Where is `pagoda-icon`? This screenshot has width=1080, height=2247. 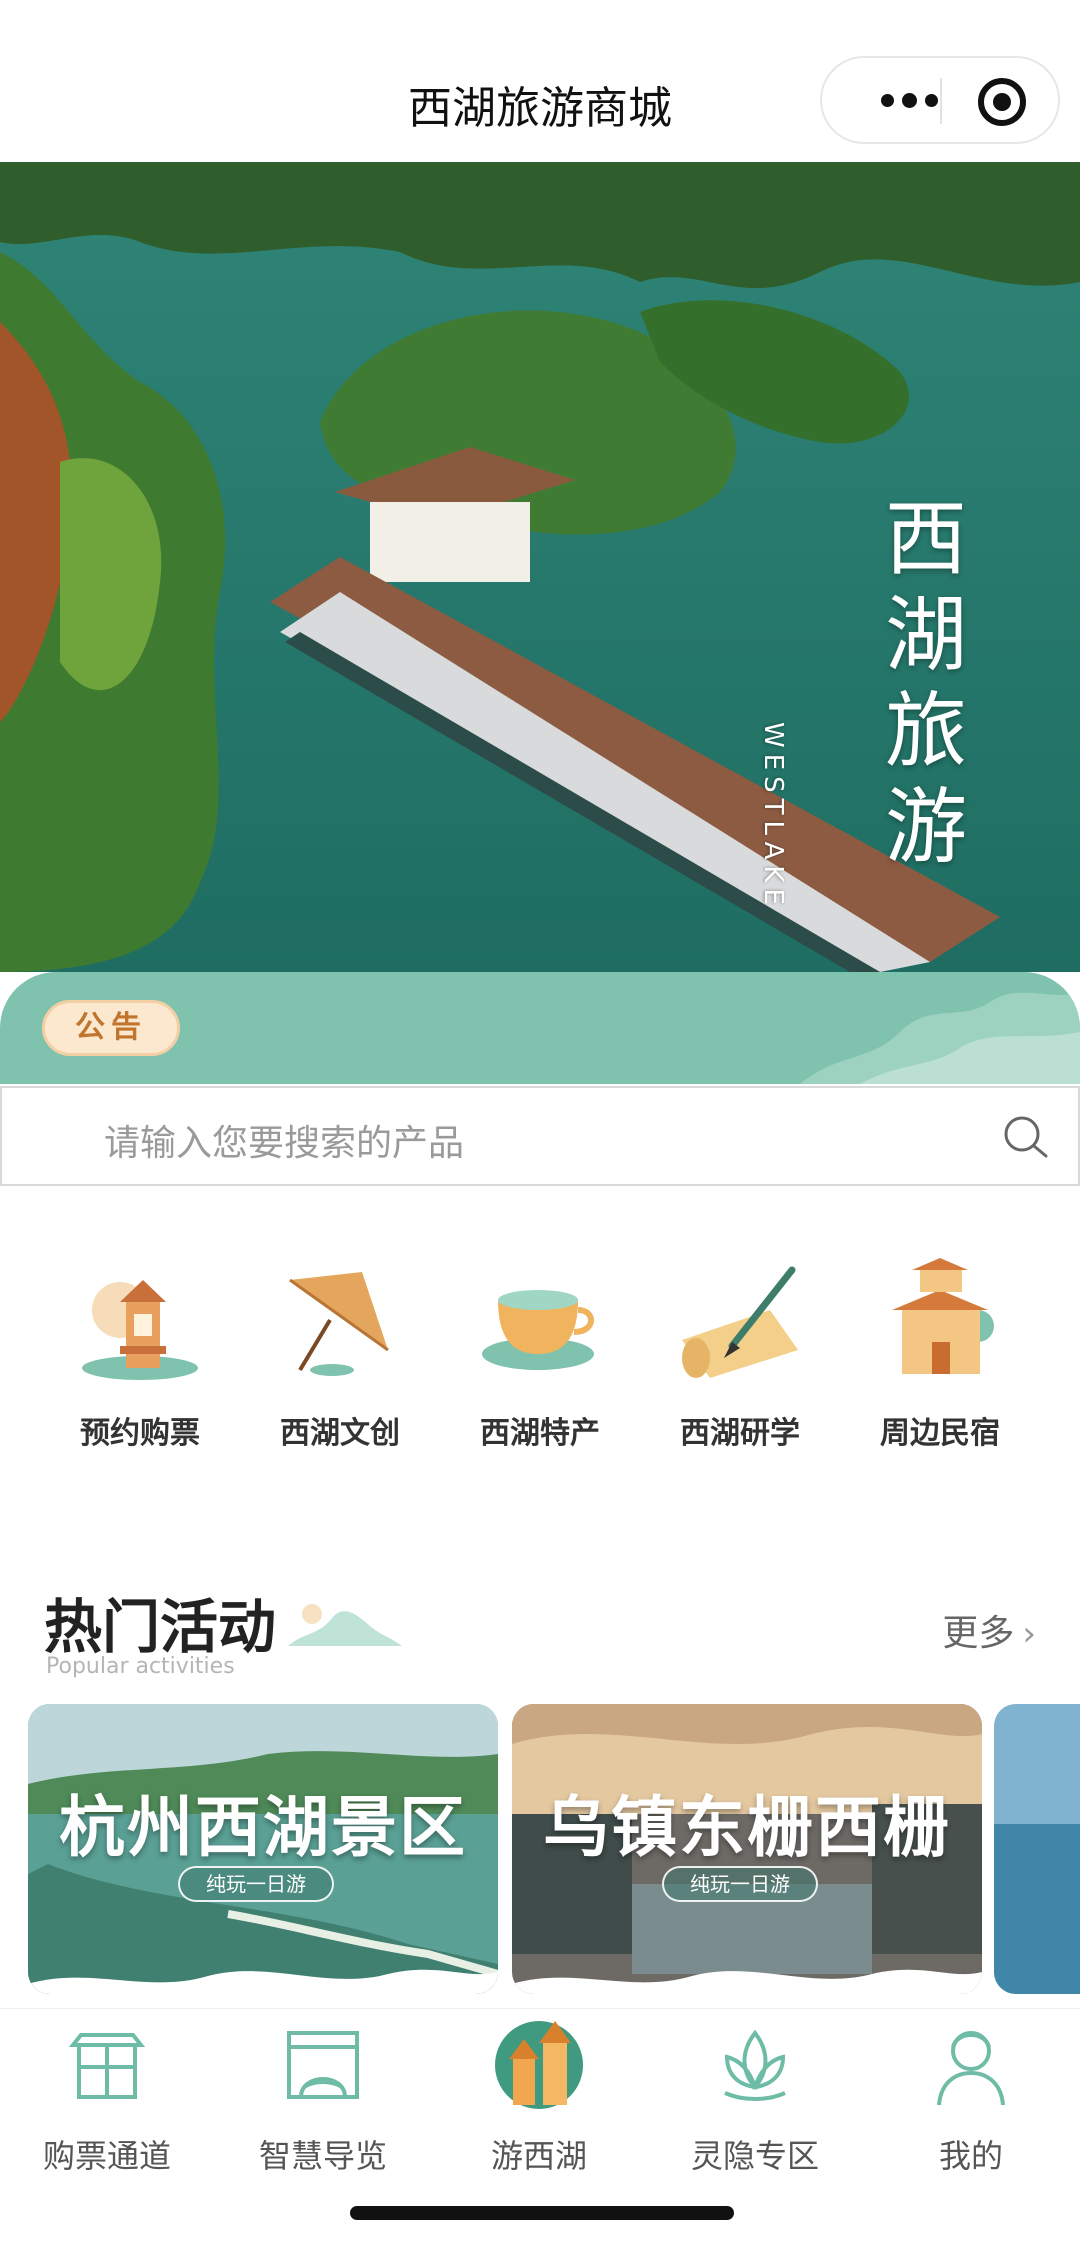
pagoda-icon is located at coordinates (140, 1330).